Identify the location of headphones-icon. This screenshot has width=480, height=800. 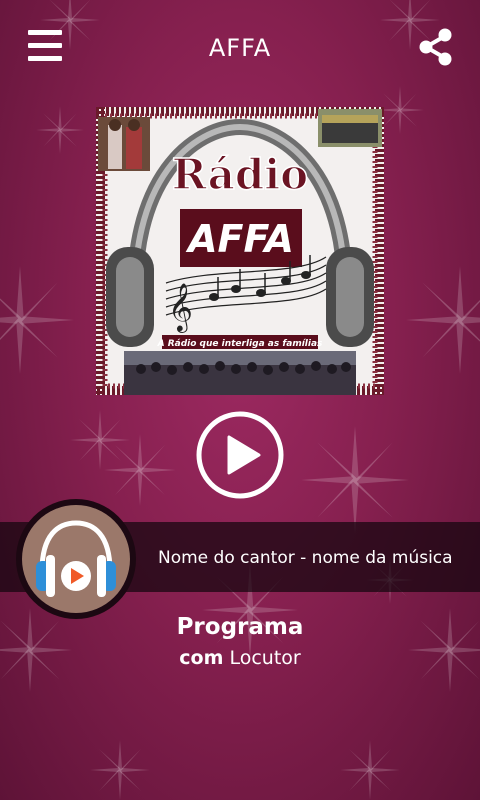
(76, 558).